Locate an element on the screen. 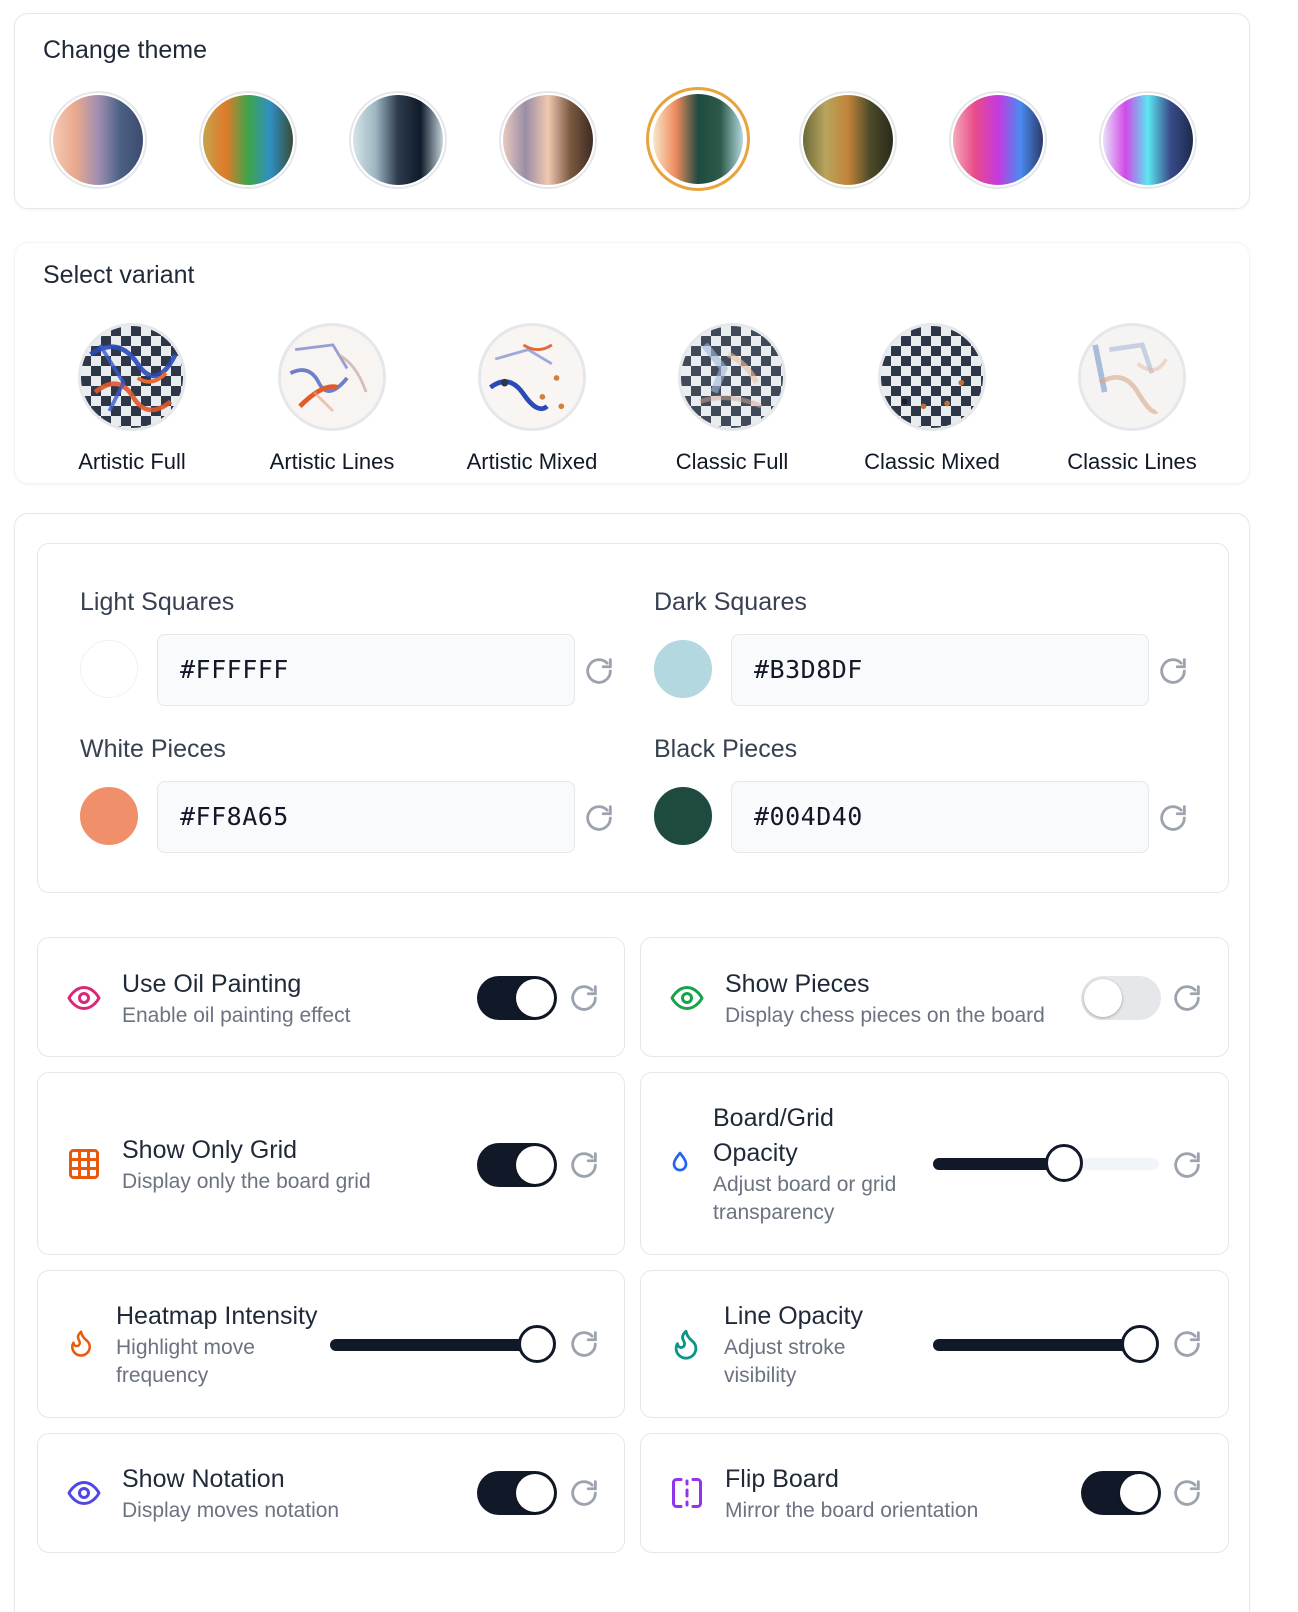 This screenshot has height=1612, width=1298. variant-label: Classic Mixed is located at coordinates (932, 461).